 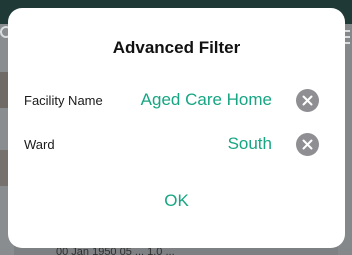 What do you see at coordinates (176, 47) in the screenshot?
I see `dialog-title: Advanced Filter` at bounding box center [176, 47].